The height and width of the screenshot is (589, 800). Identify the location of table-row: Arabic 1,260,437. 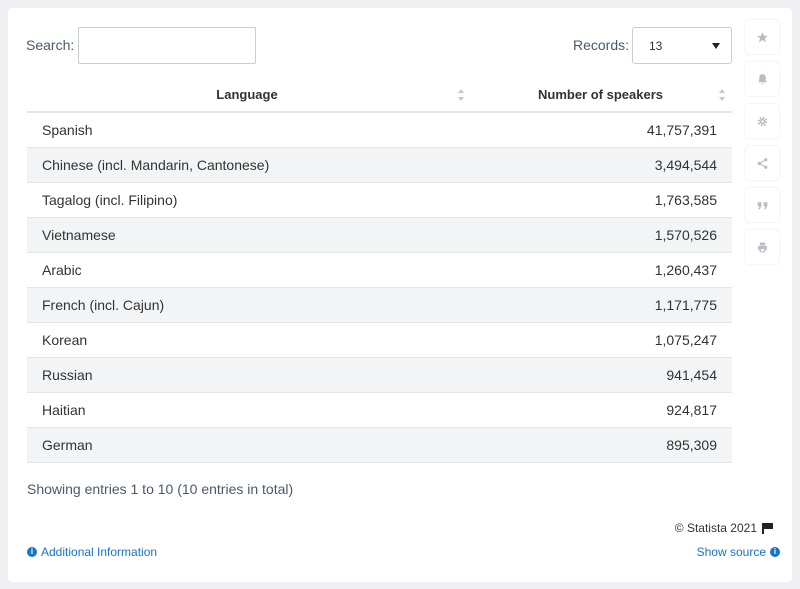
(379, 270).